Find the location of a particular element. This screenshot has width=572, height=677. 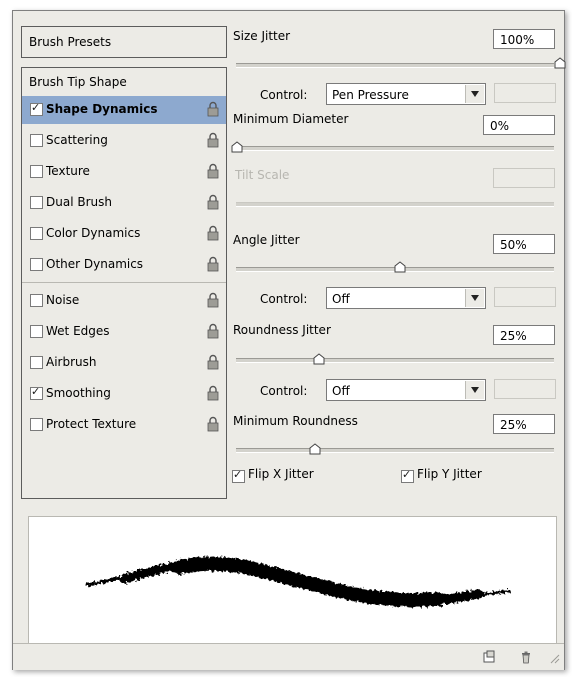

size-jitter-label: Size Jitter is located at coordinates (262, 36).